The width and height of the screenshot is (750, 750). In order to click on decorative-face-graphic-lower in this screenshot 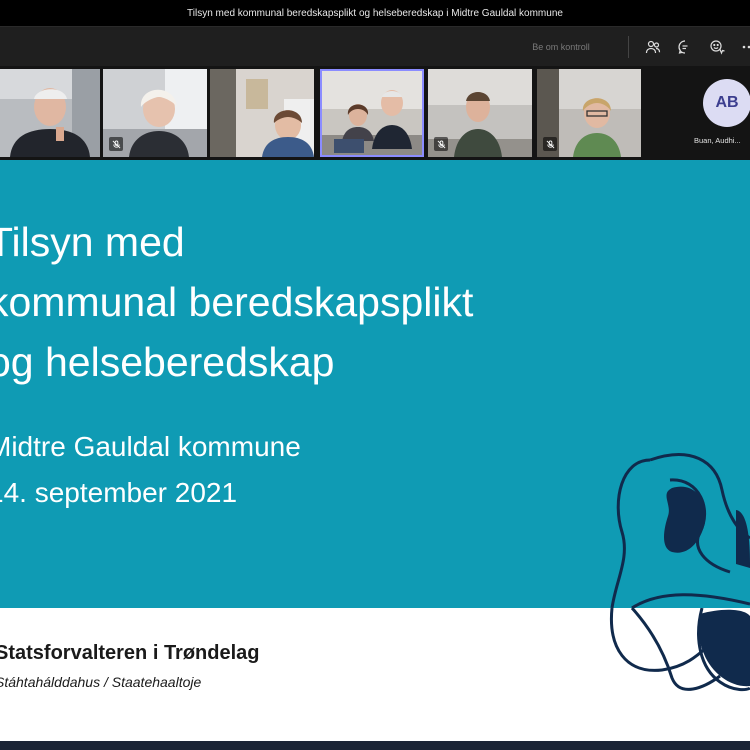, I will do `click(679, 650)`.